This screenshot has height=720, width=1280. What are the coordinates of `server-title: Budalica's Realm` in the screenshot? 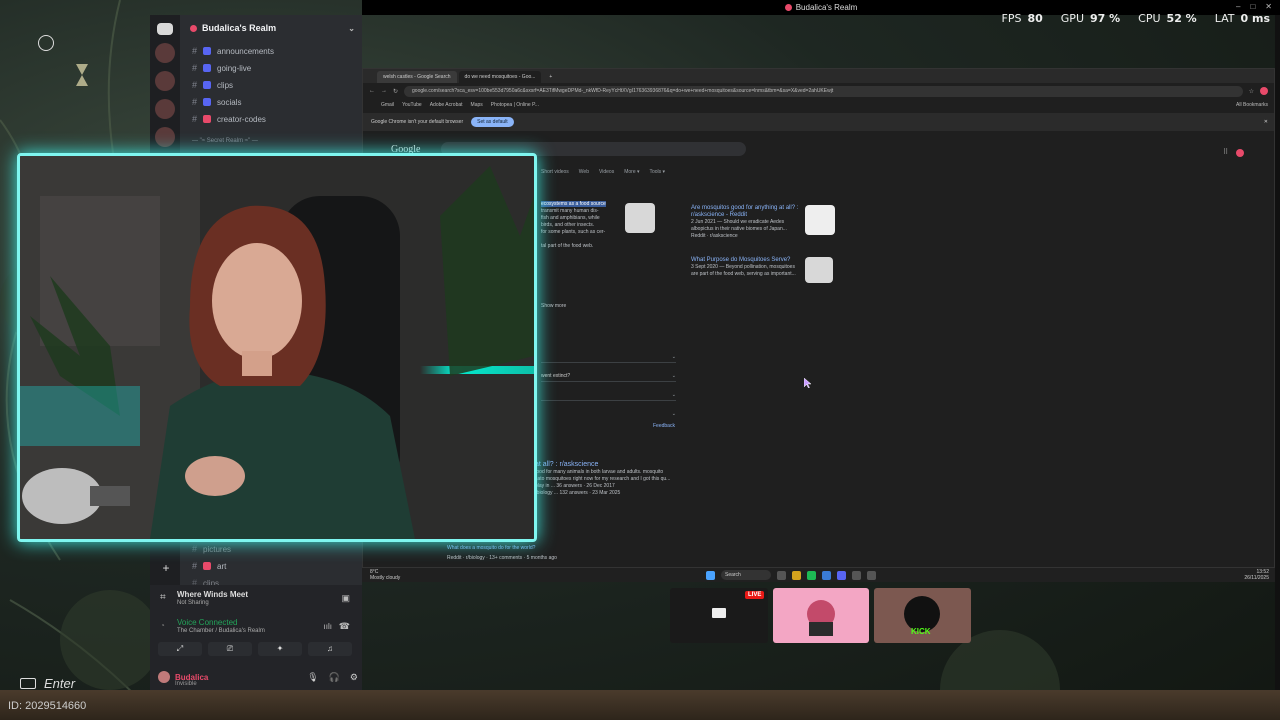 It's located at (239, 28).